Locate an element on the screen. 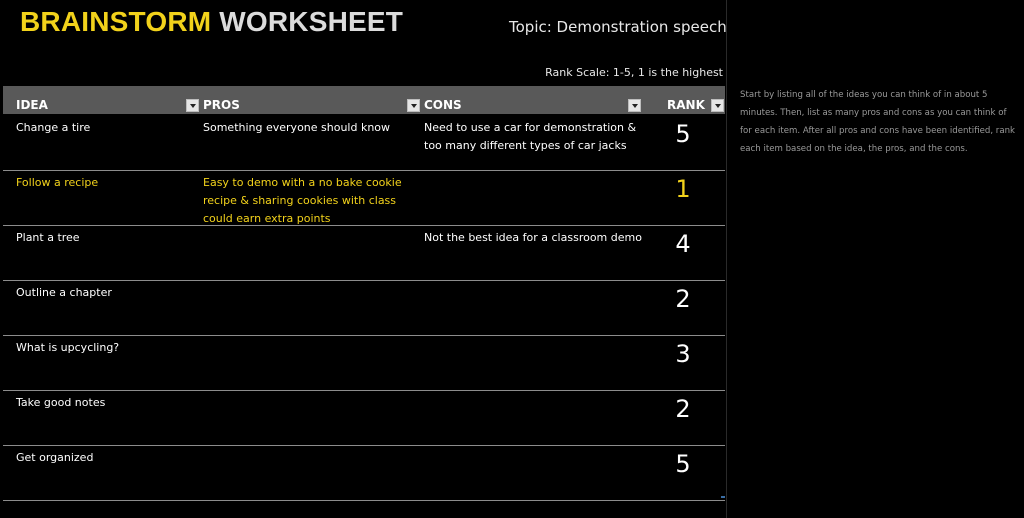 This screenshot has width=1024, height=518. rank-cell: 3 is located at coordinates (683, 354).